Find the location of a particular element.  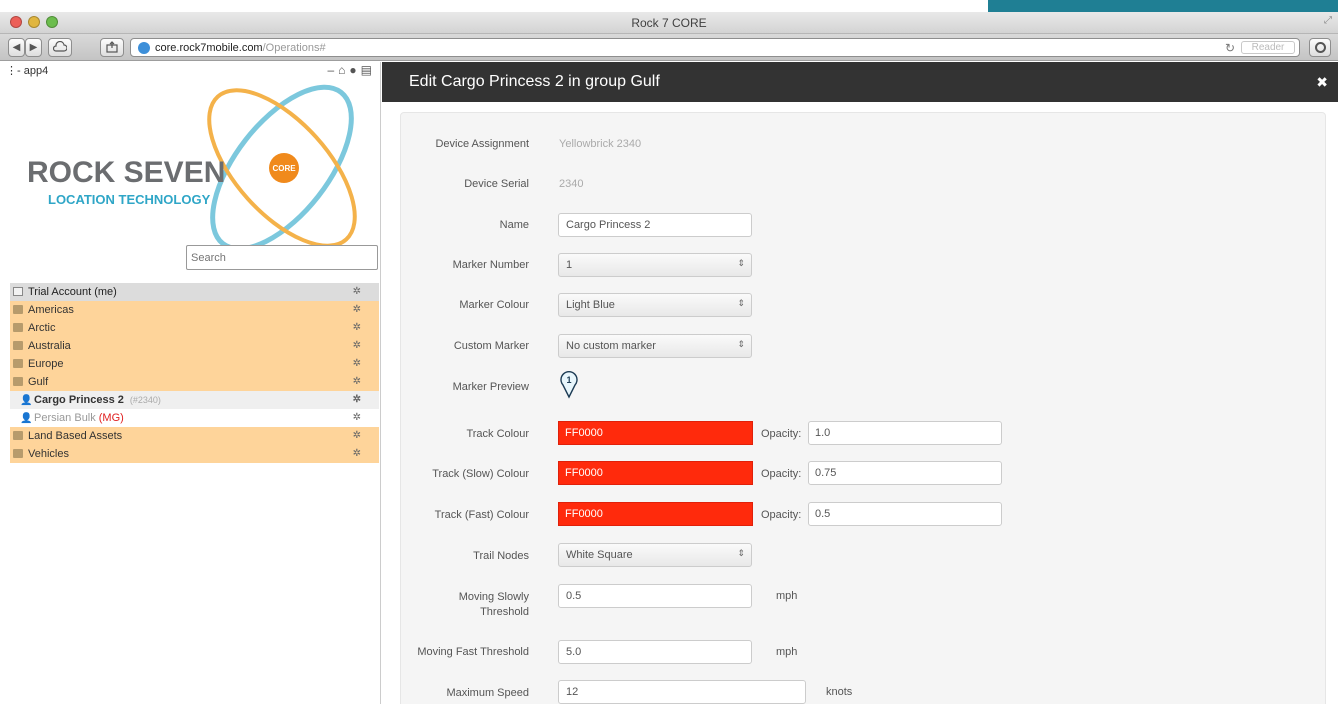

track-opacity-label: Opacity: is located at coordinates (781, 434).